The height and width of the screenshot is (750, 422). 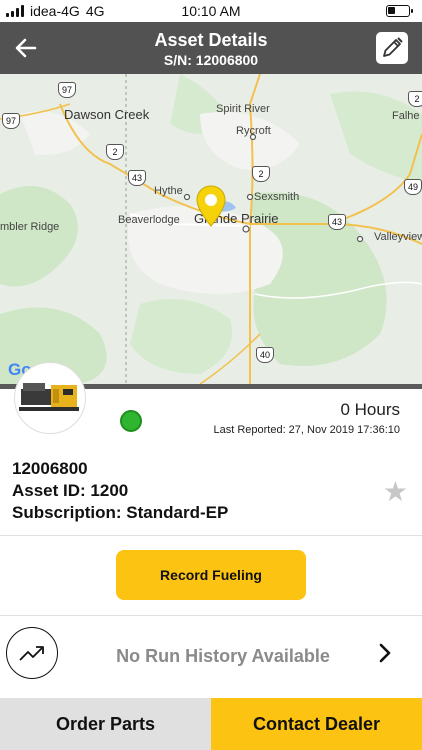 I want to click on generator-icon, so click(x=49, y=397).